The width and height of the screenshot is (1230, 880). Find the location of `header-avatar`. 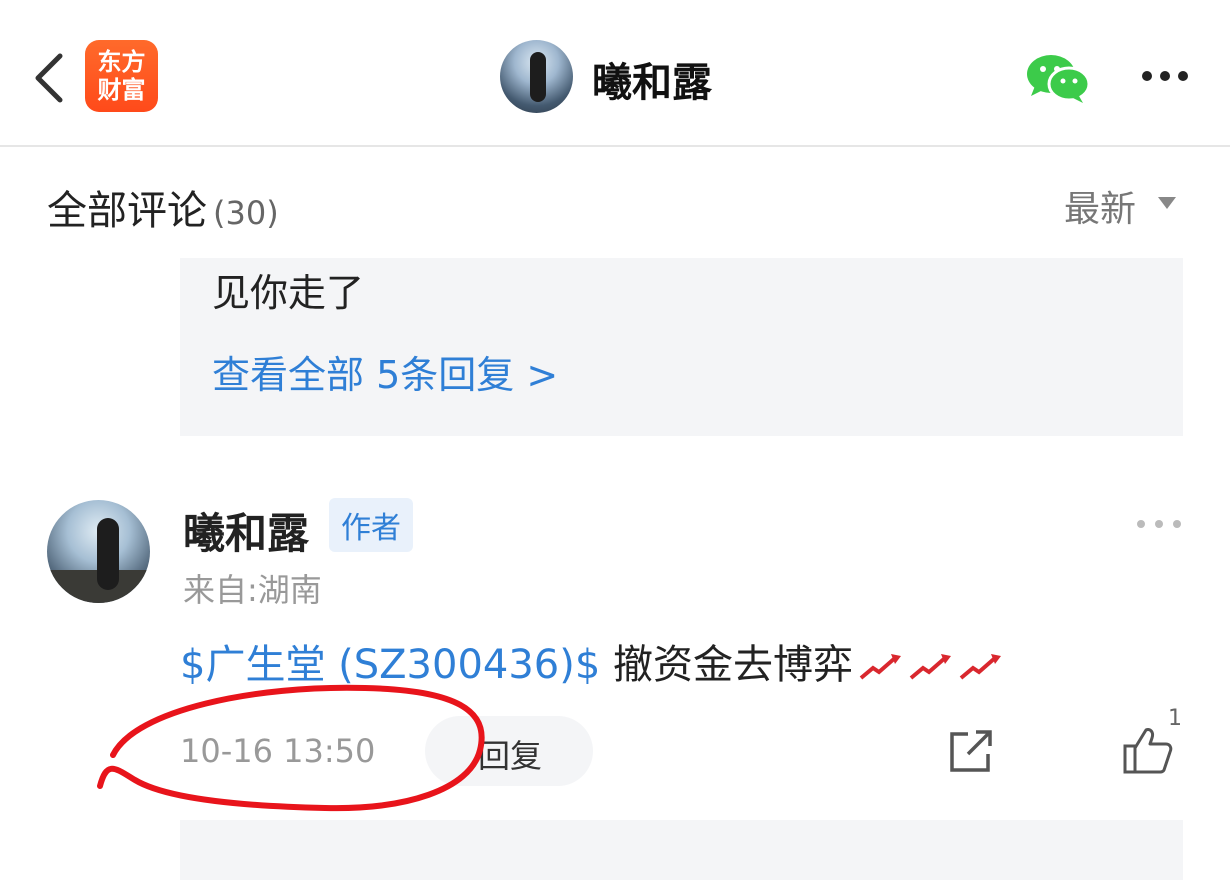

header-avatar is located at coordinates (536, 76).